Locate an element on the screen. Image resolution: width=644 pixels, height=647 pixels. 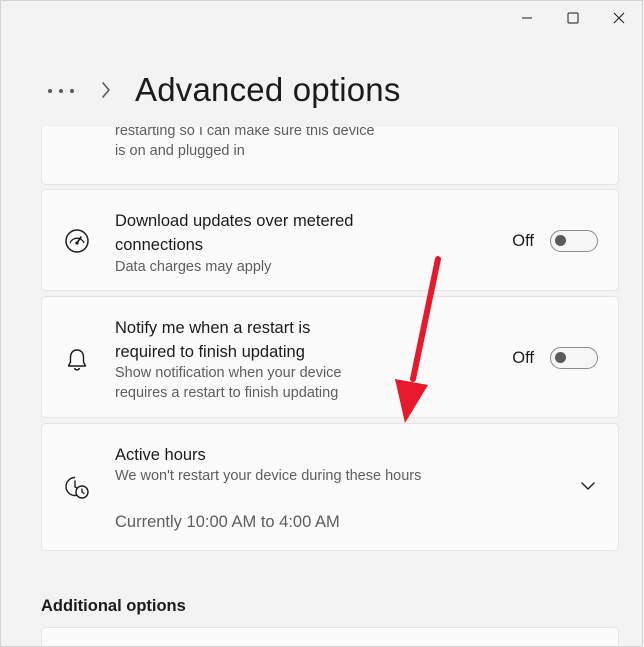
page-title: Advanced options is located at coordinates (268, 89).